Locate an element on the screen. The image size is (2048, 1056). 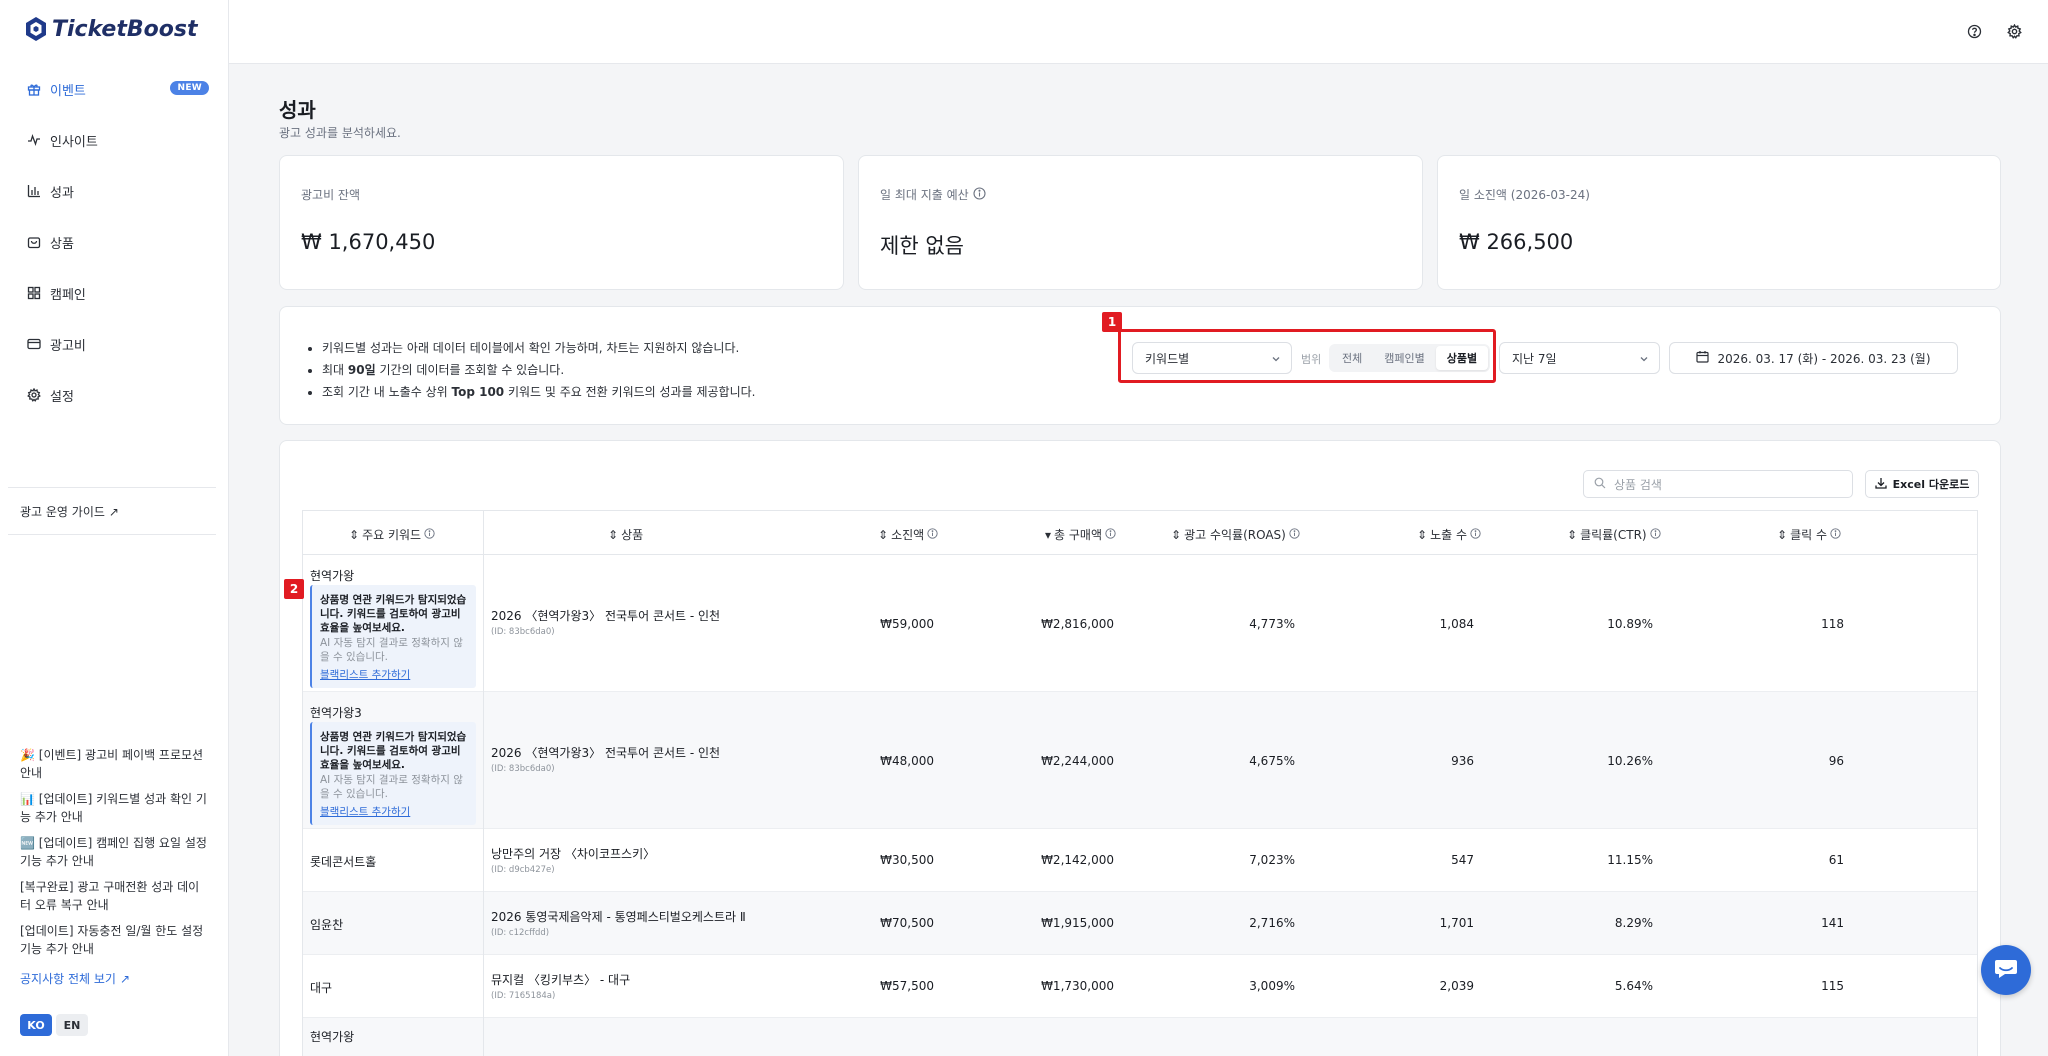
product-name: 낭만주의 거장 〈차이코프스키〉 is located at coordinates (573, 853).